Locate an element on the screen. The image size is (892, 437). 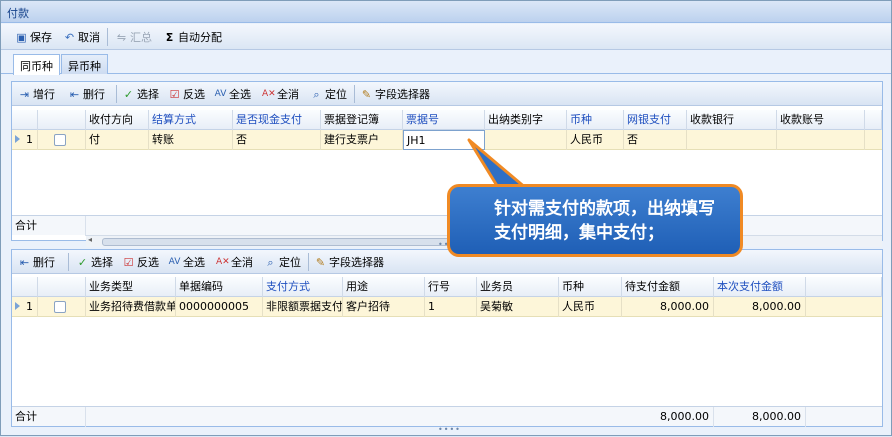
callout-text: 针对需支付的款项，出纳填写支付明细，集中支付； is located at coordinates (604, 221).